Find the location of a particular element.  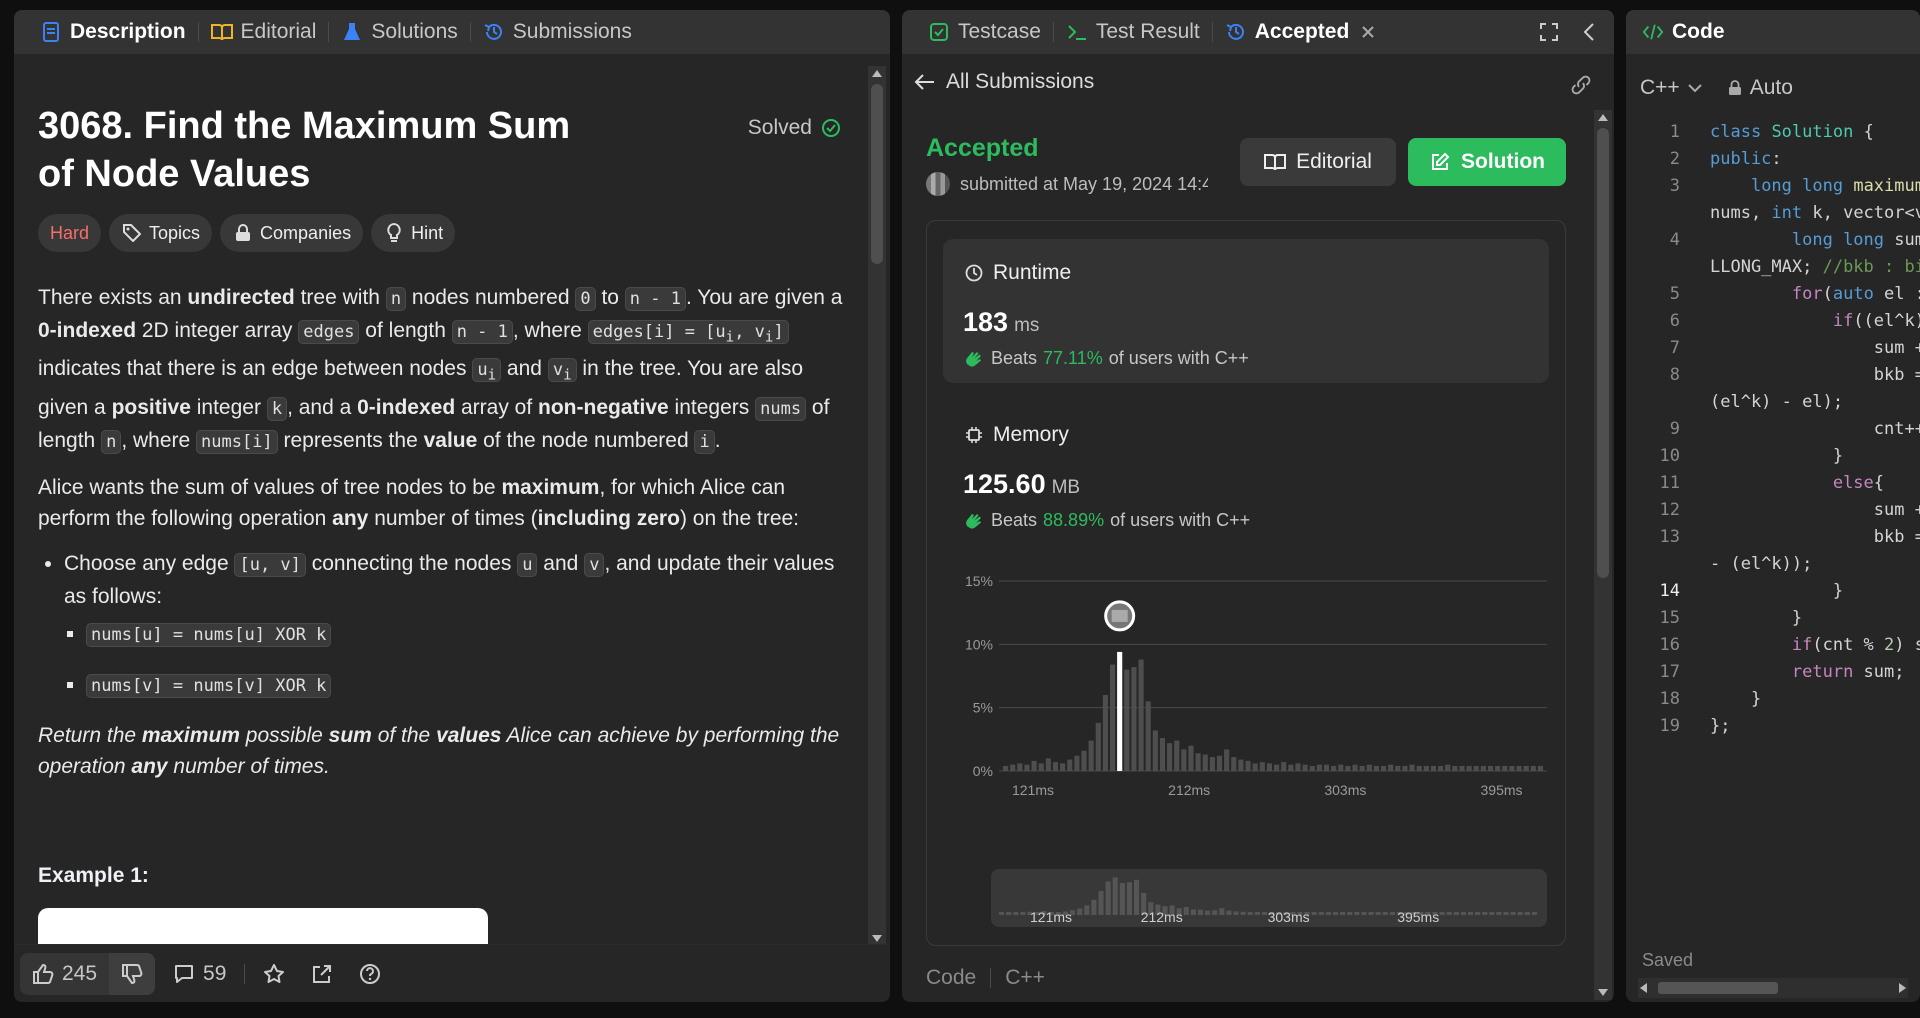

dislike-button is located at coordinates (132, 973).